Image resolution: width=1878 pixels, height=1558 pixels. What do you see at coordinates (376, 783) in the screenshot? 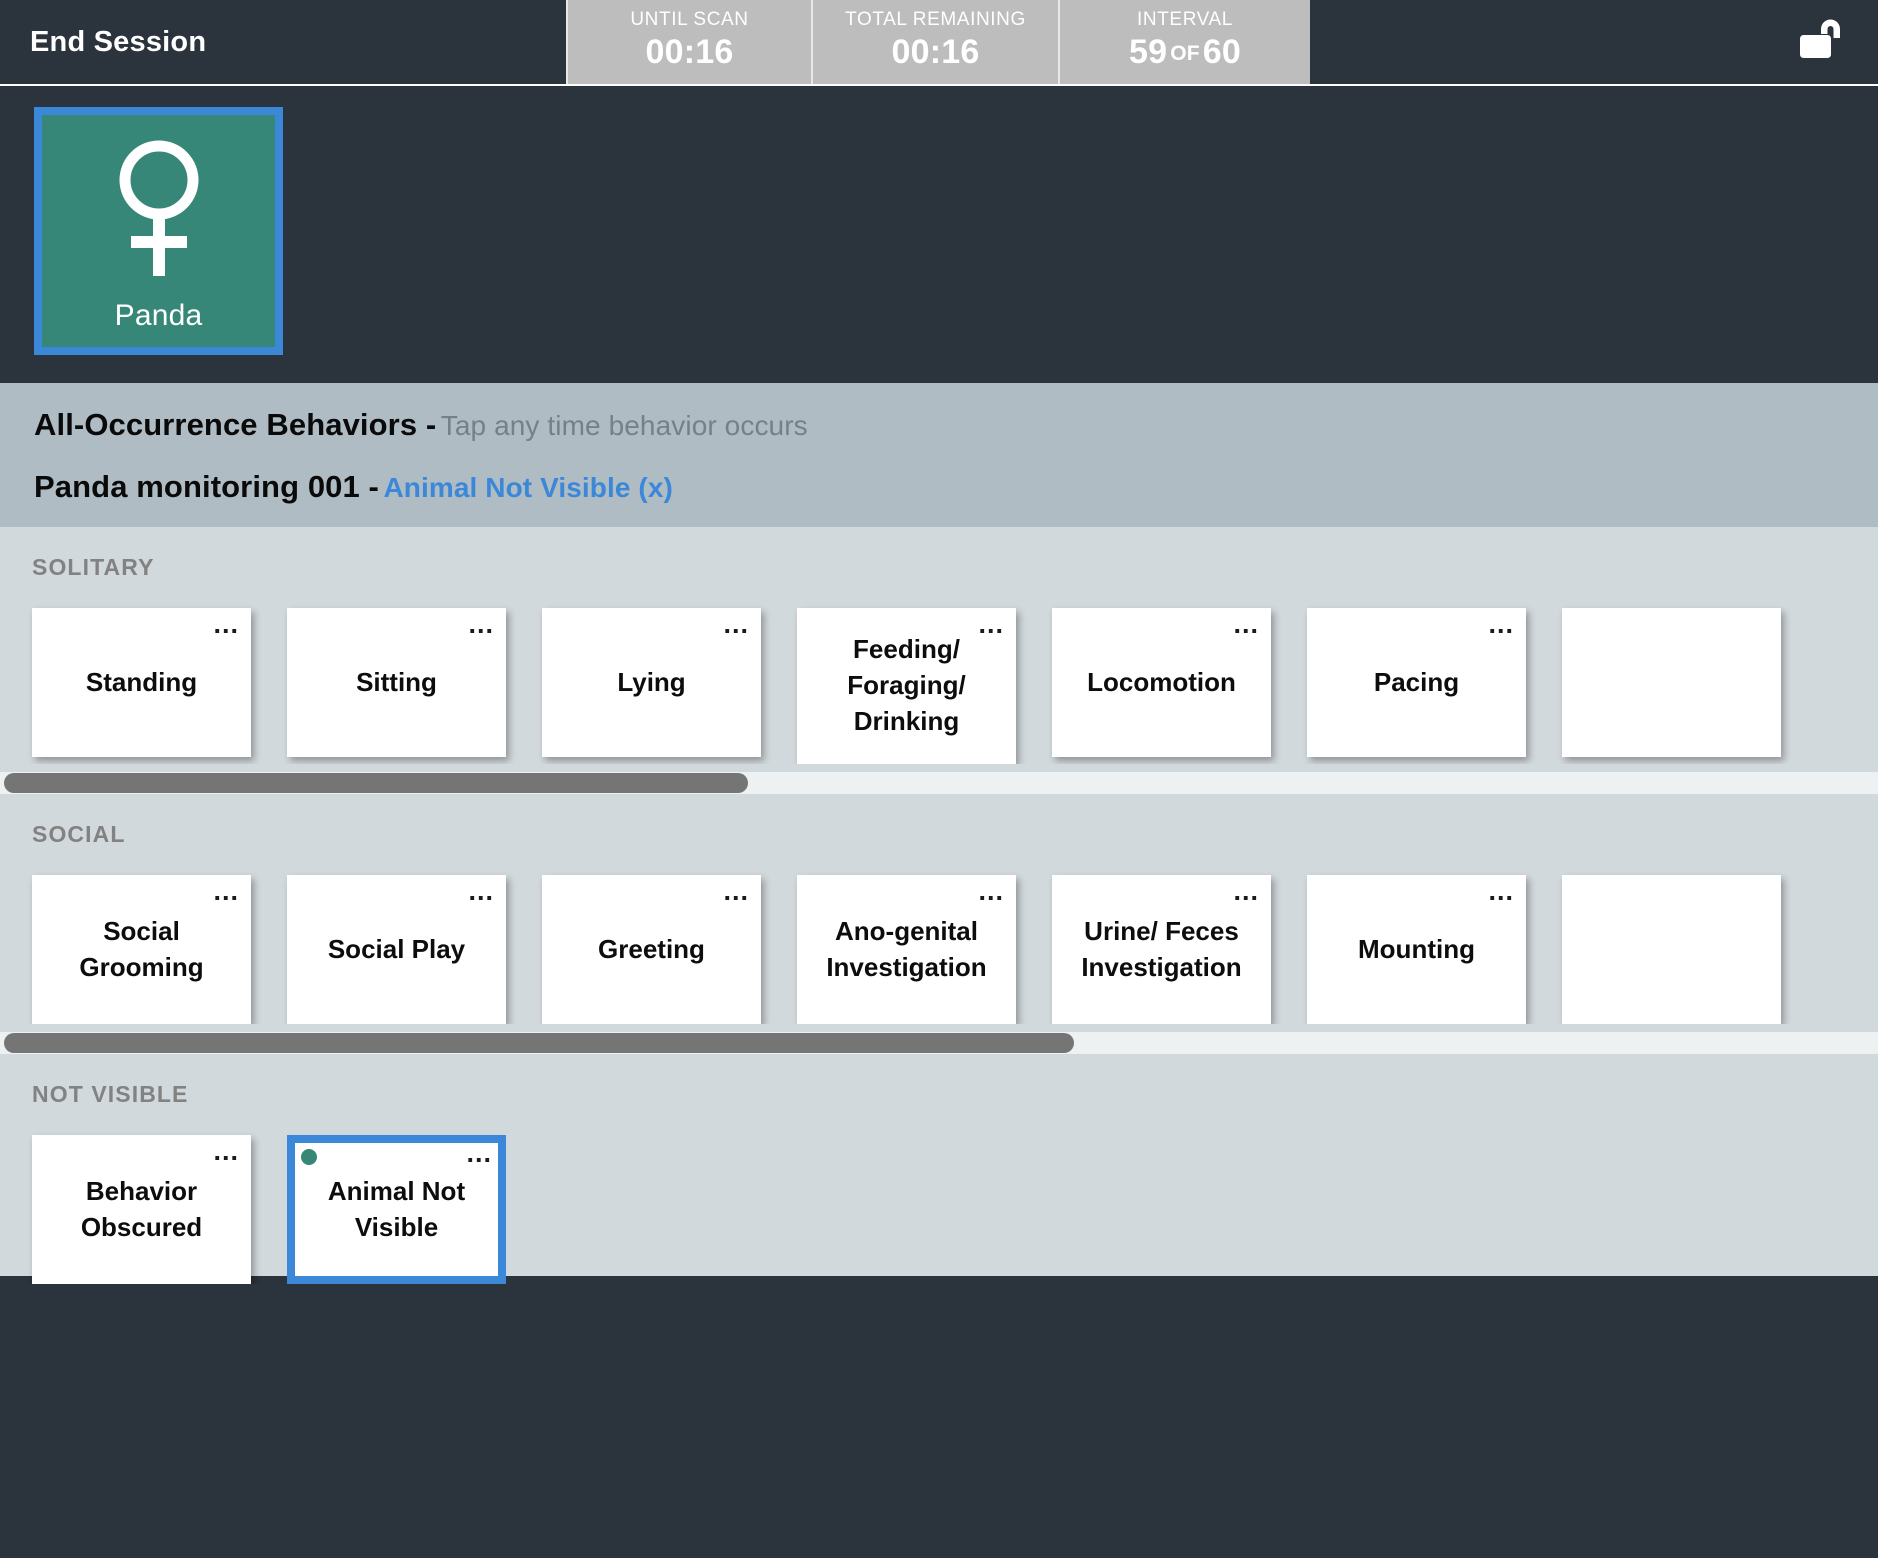
I see `solitary-scrollbar-thumb` at bounding box center [376, 783].